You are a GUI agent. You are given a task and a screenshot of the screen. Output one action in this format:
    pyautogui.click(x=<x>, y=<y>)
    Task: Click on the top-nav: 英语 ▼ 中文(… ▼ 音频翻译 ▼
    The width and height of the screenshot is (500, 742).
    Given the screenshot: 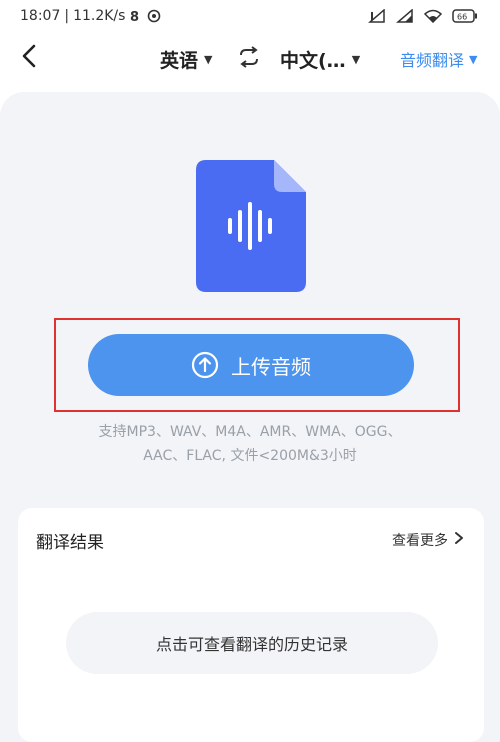 What is the action you would take?
    pyautogui.click(x=250, y=59)
    